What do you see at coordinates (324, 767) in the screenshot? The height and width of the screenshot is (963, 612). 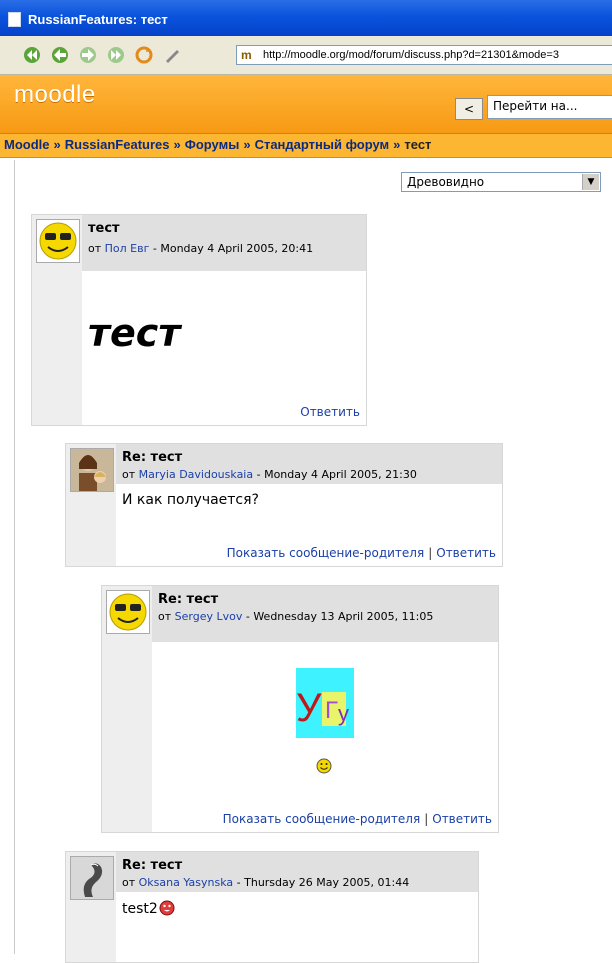 I see `smiley-icon` at bounding box center [324, 767].